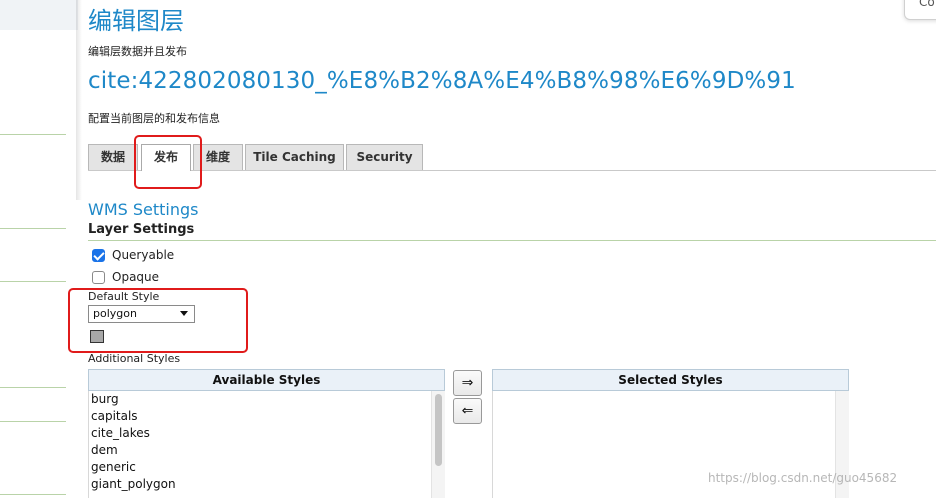 The width and height of the screenshot is (936, 498). What do you see at coordinates (141, 229) in the screenshot?
I see `layer-settings-title: Layer Settings` at bounding box center [141, 229].